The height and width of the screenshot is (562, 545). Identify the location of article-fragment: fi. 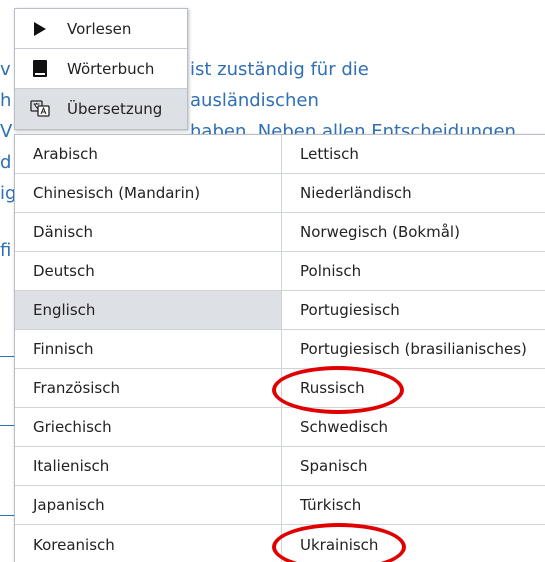
(6, 250).